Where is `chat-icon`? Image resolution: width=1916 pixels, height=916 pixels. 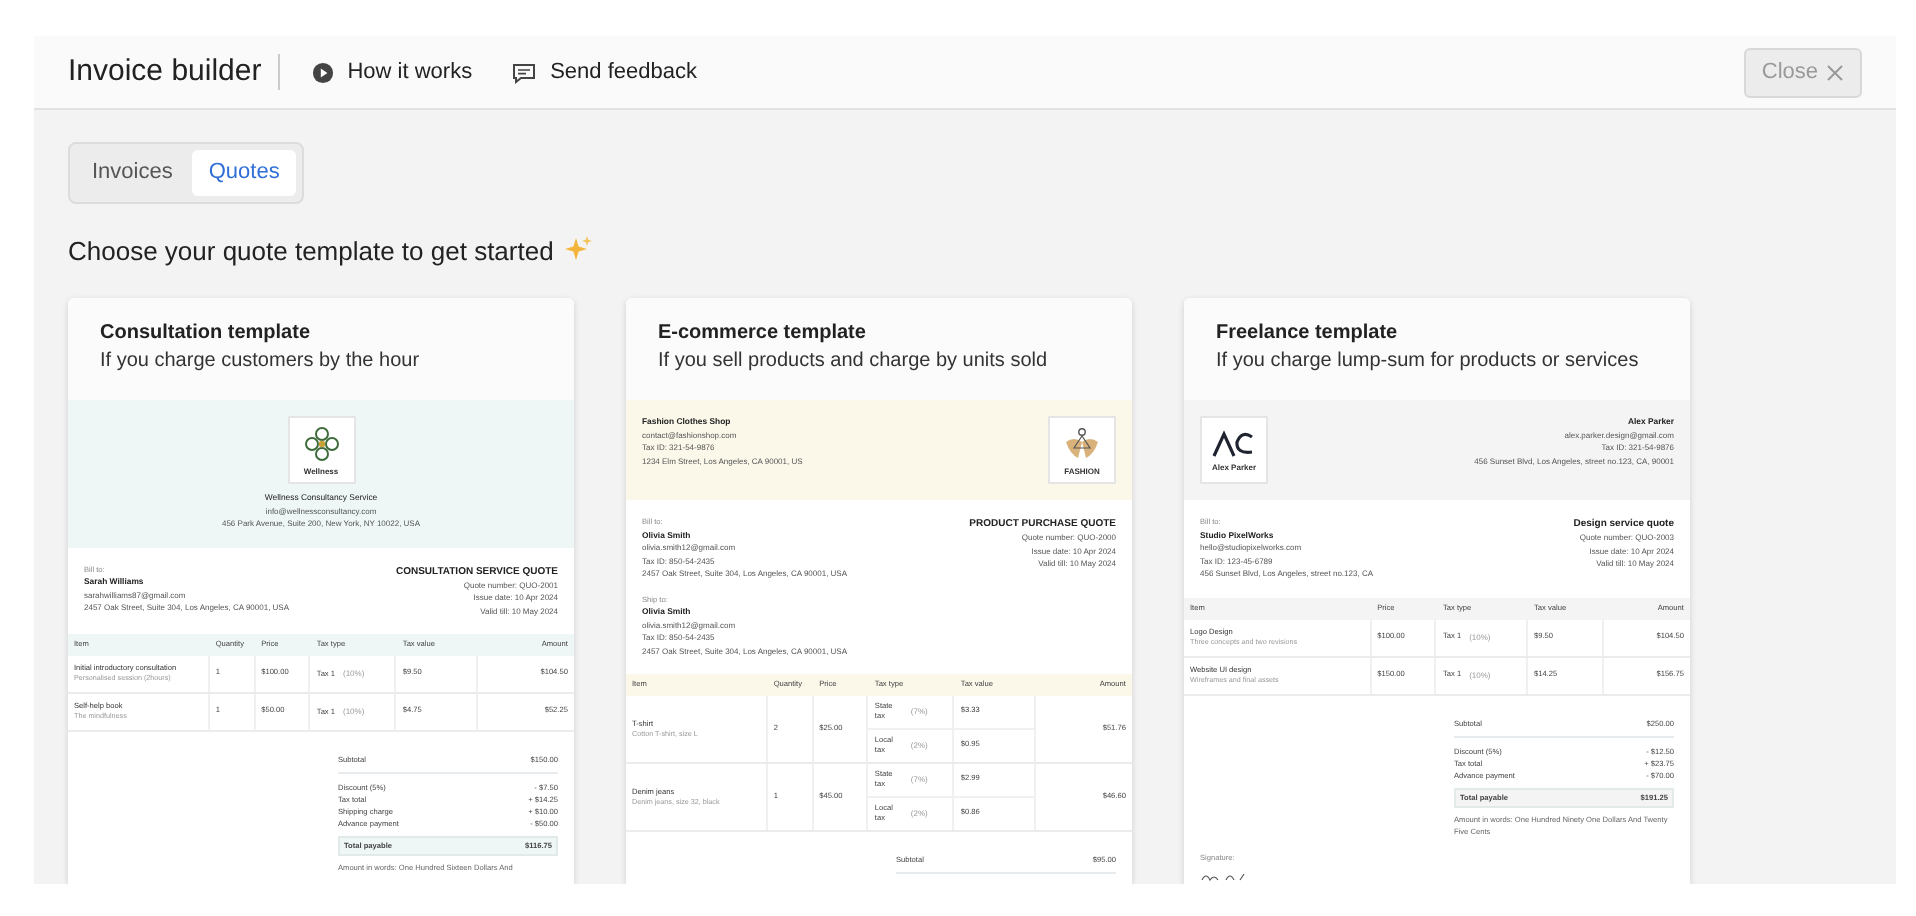 chat-icon is located at coordinates (524, 72).